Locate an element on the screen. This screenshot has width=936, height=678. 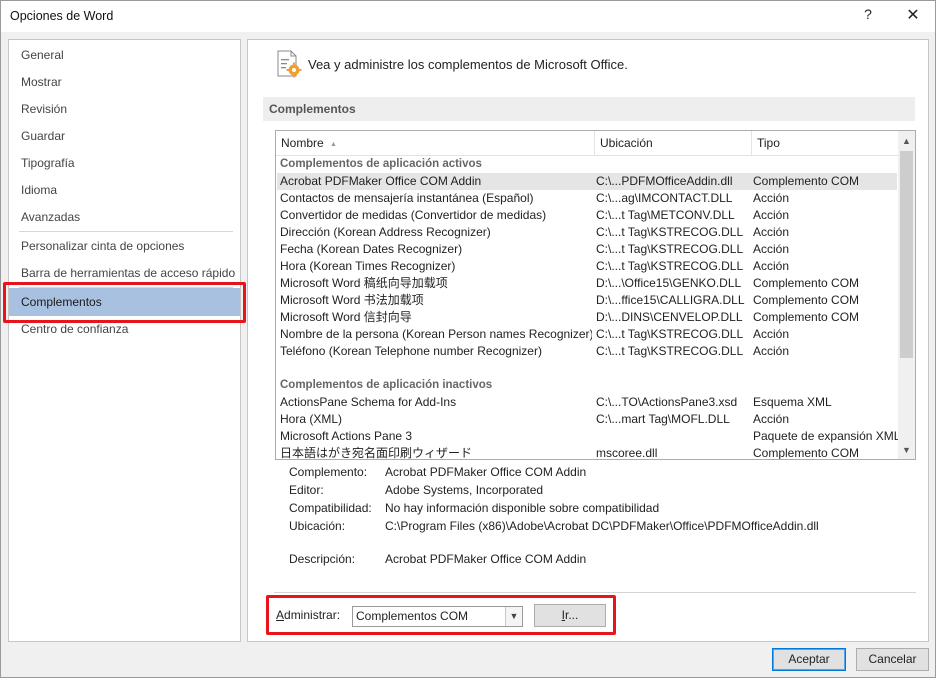
nav-item-guardar: Guardar is located at coordinates (124, 136).